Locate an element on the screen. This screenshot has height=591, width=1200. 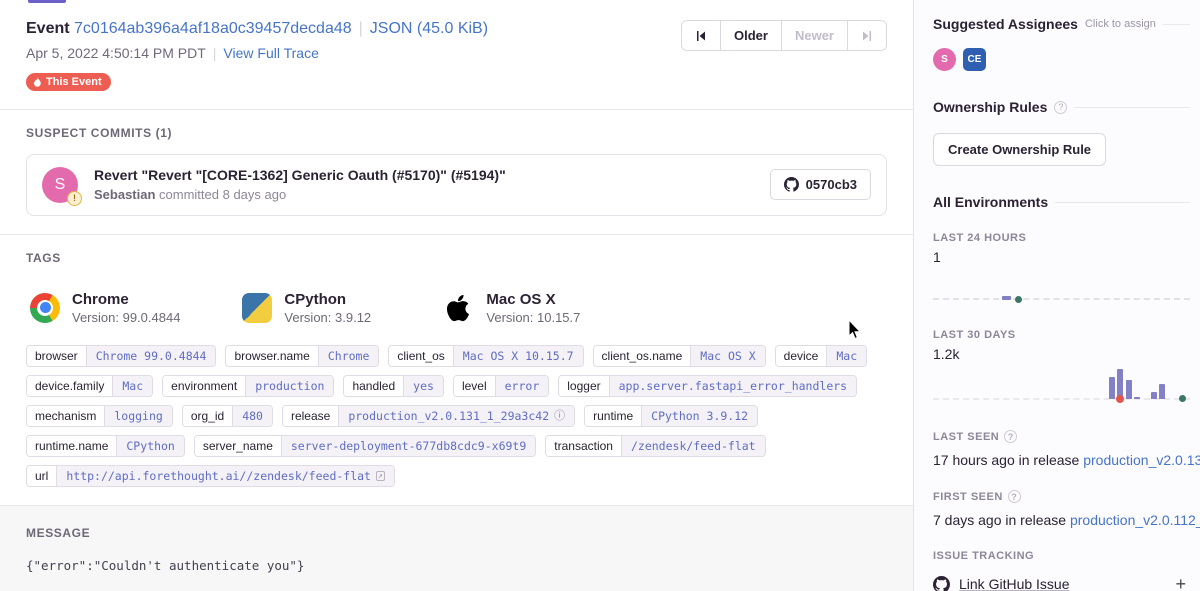
commit-sha-button: 0570cb3 is located at coordinates (820, 184).